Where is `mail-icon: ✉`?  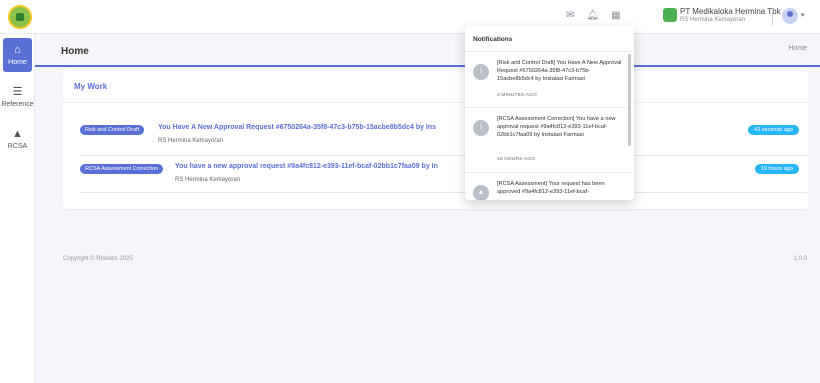
mail-icon: ✉ is located at coordinates (570, 15).